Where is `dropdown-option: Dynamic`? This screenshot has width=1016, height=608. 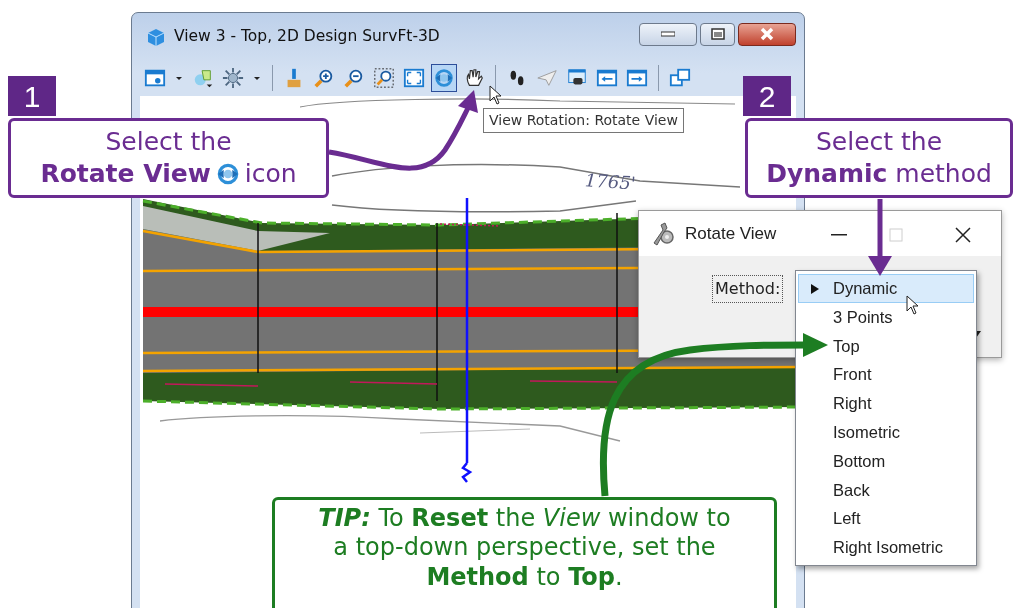 dropdown-option: Dynamic is located at coordinates (886, 288).